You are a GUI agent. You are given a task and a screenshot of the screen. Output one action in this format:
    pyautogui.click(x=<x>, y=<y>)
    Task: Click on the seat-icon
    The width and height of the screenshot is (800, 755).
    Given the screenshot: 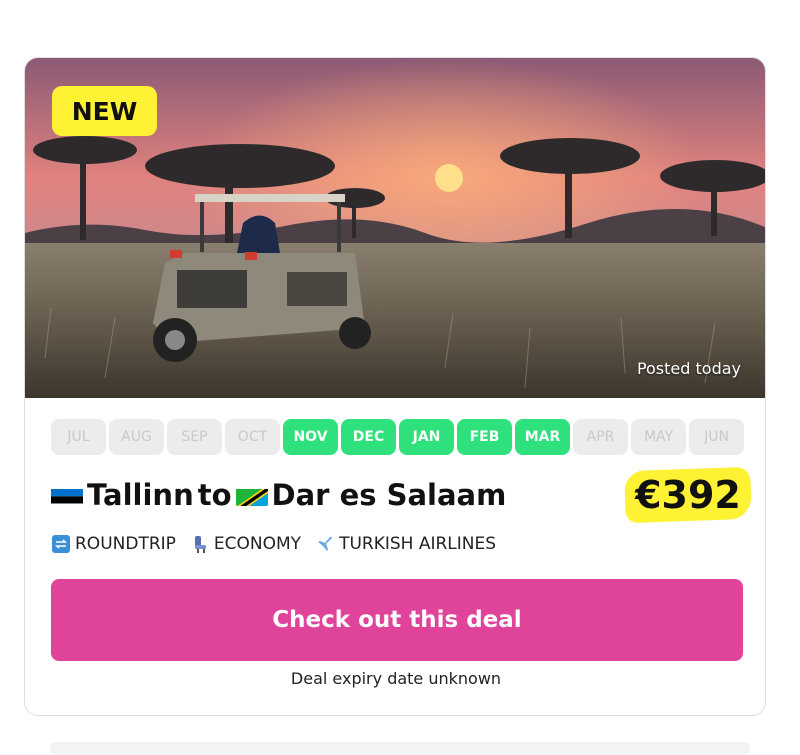 What is the action you would take?
    pyautogui.click(x=200, y=544)
    